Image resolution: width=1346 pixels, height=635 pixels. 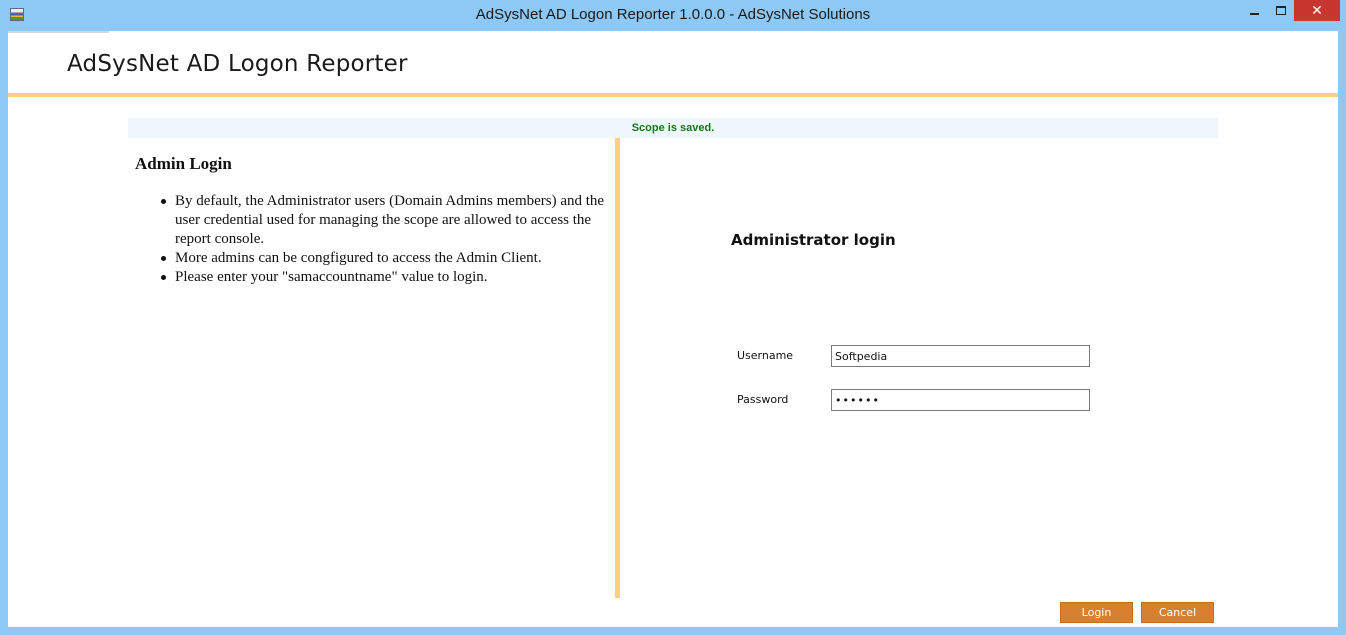 I want to click on username-label: Username, so click(x=765, y=355).